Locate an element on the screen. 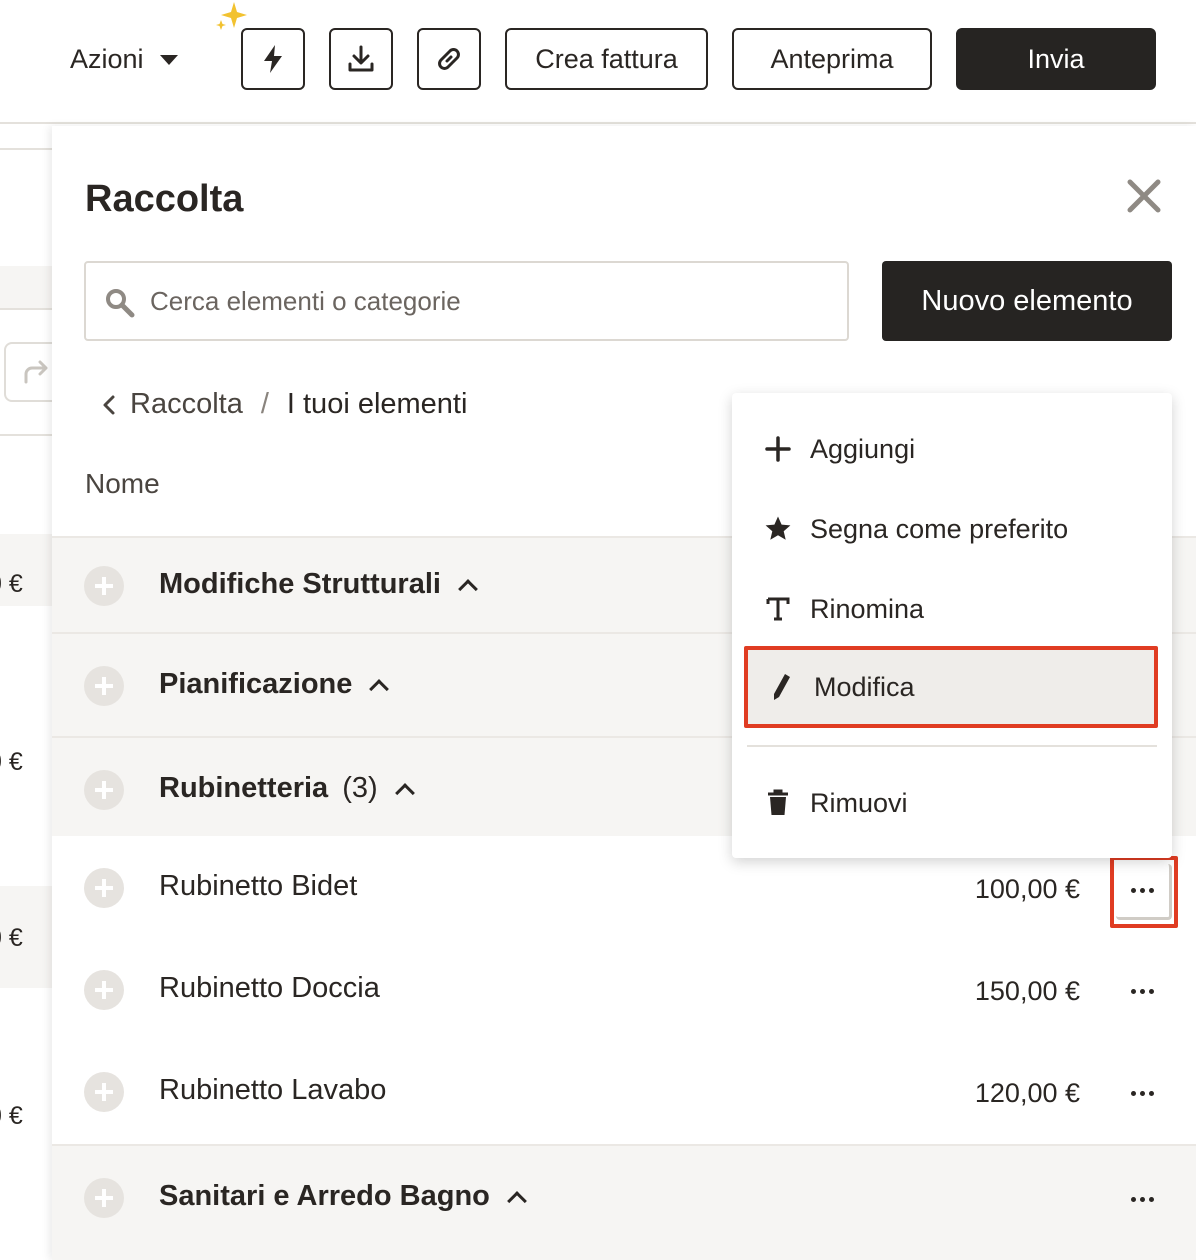  category-label: Pianificazione is located at coordinates (274, 684).